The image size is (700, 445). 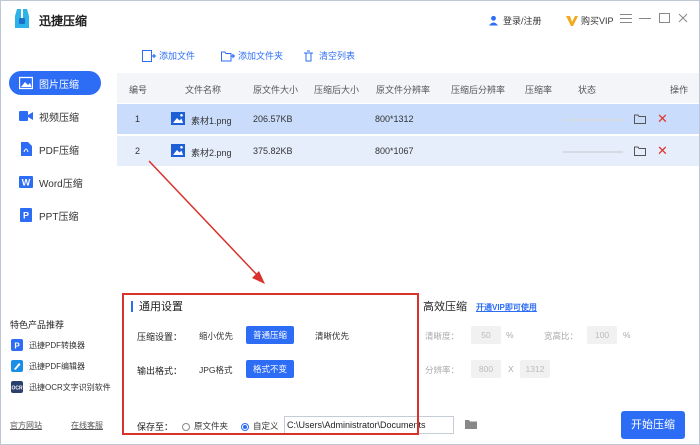 What do you see at coordinates (403, 90) in the screenshot?
I see `column-header-original-resolution: 原文件分辨率` at bounding box center [403, 90].